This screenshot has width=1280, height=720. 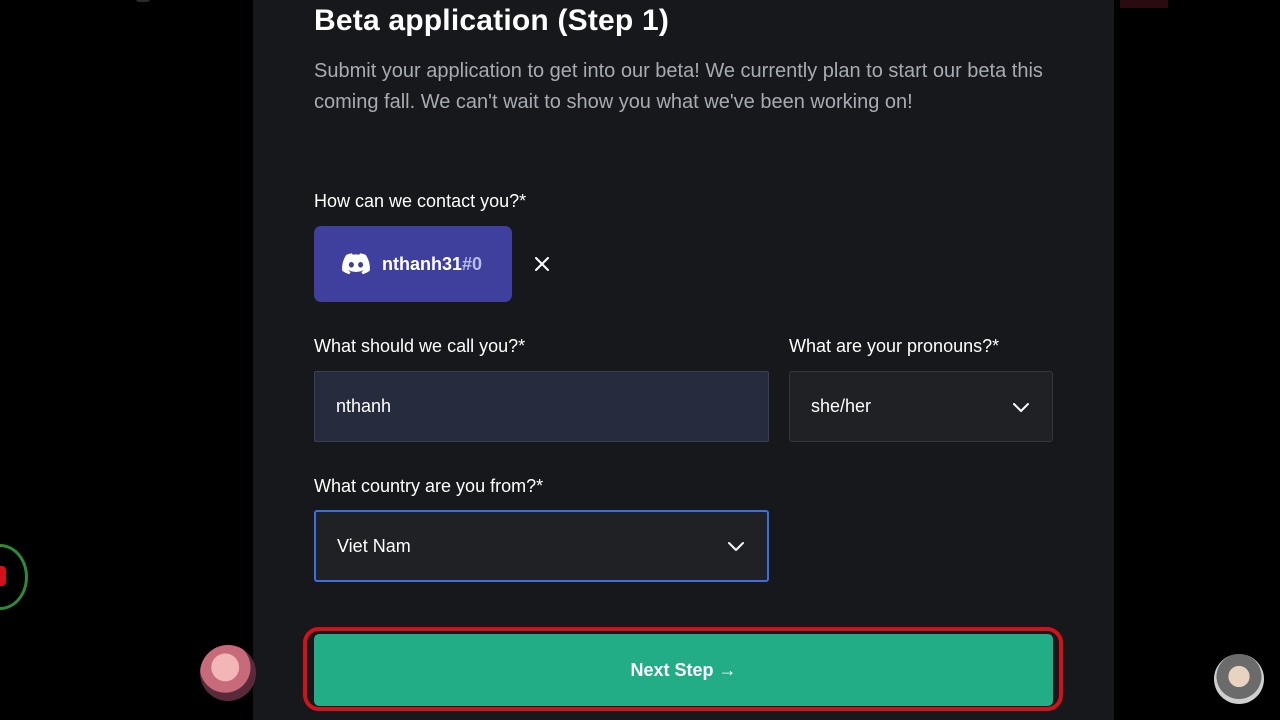 What do you see at coordinates (420, 346) in the screenshot?
I see `name-label: What should we call you?*` at bounding box center [420, 346].